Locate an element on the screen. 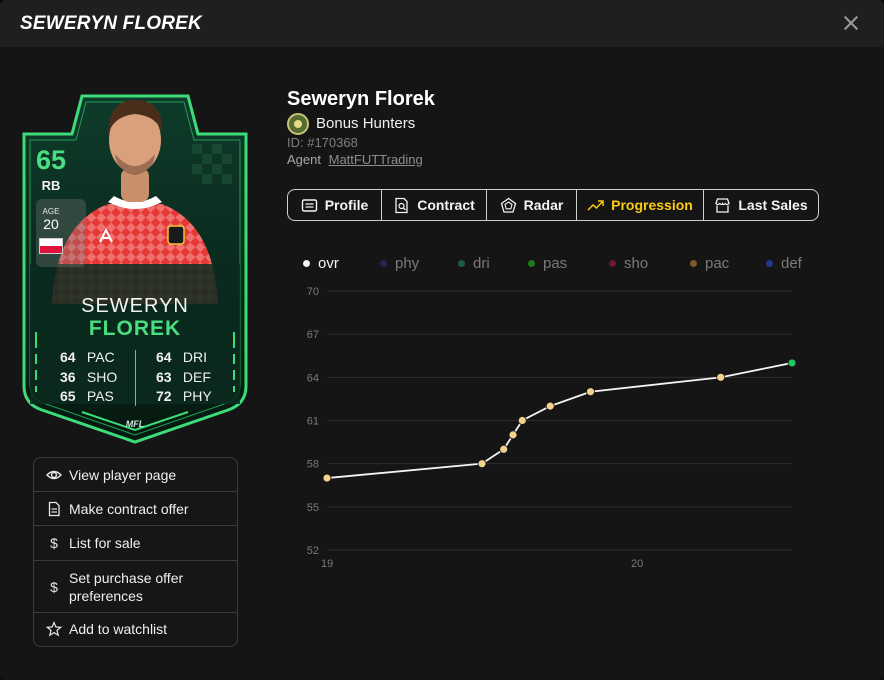  card-last-name: FLOREK is located at coordinates (135, 328).